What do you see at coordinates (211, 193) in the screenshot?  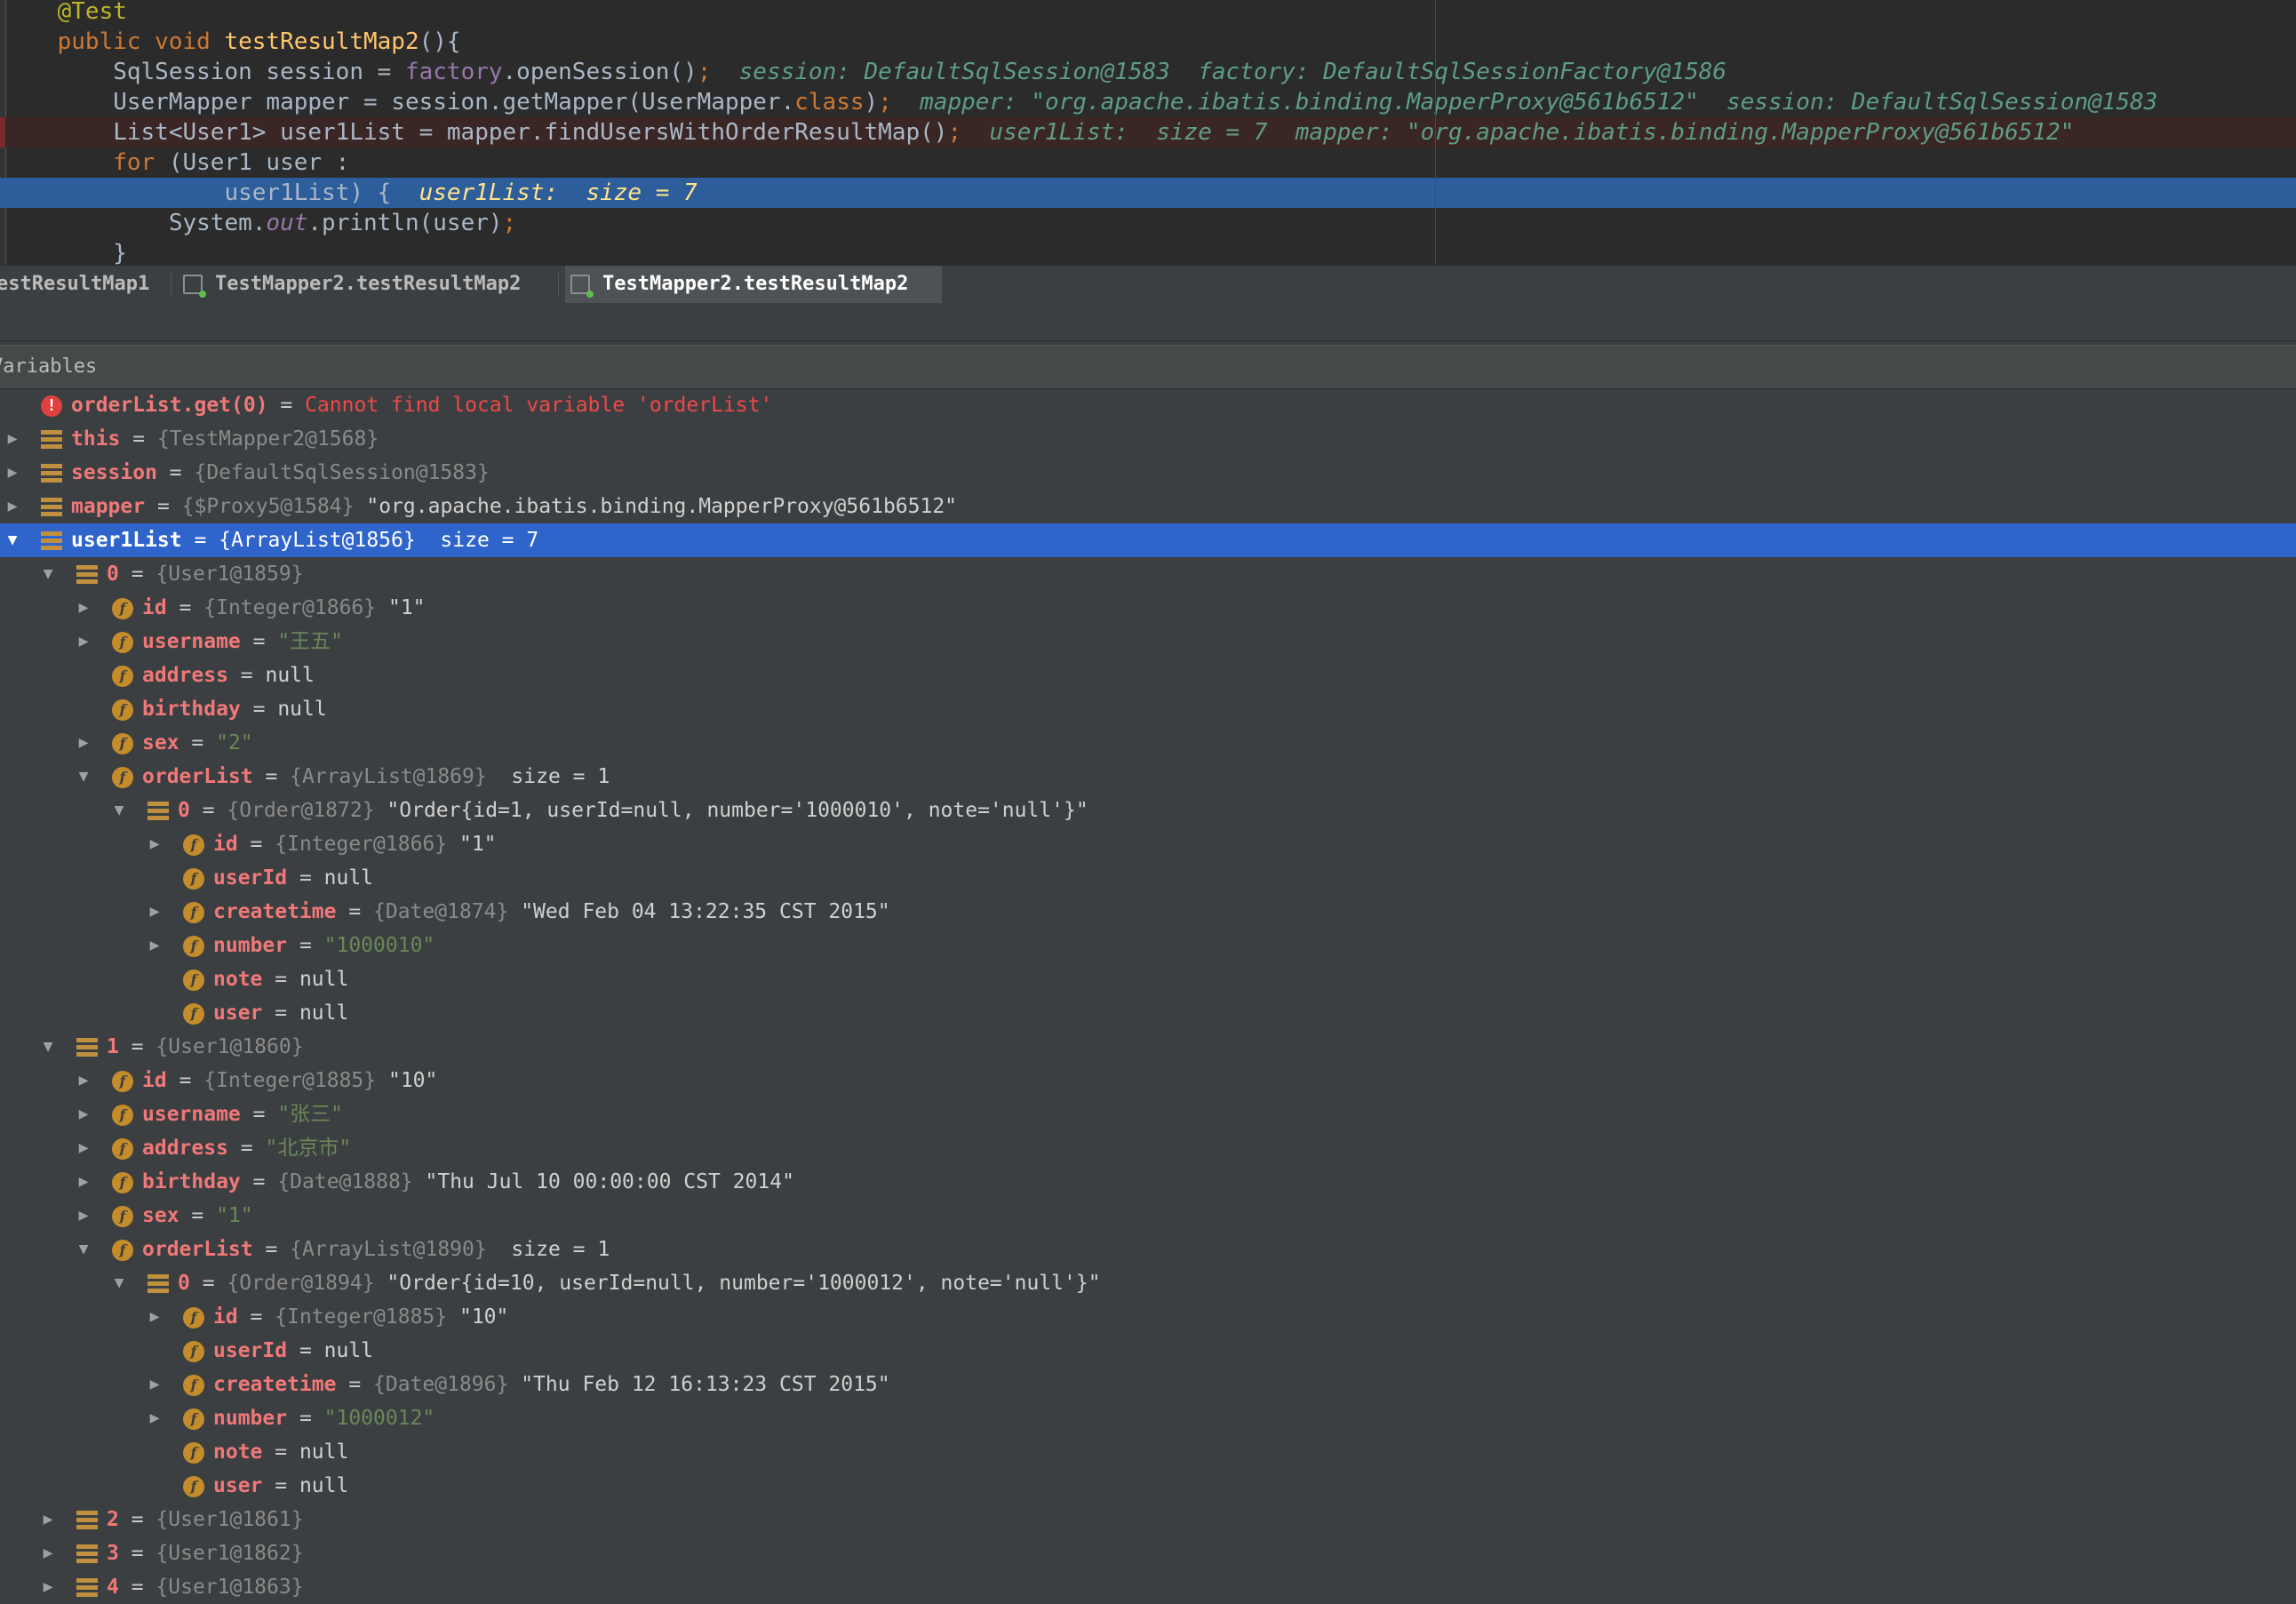 I see `code-token: user1List) {` at bounding box center [211, 193].